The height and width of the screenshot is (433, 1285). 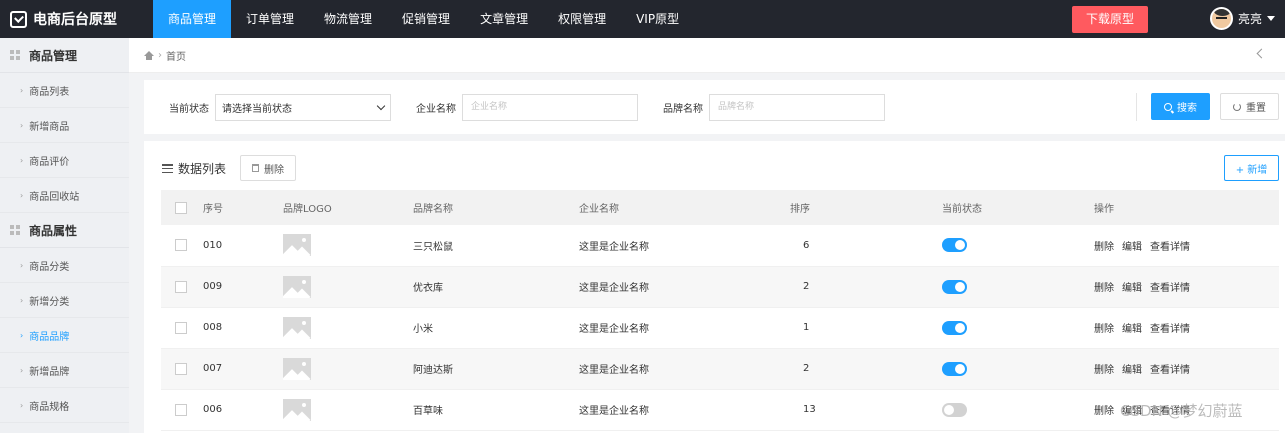 What do you see at coordinates (49, 127) in the screenshot?
I see `sidebar-item-label: 新增商品` at bounding box center [49, 127].